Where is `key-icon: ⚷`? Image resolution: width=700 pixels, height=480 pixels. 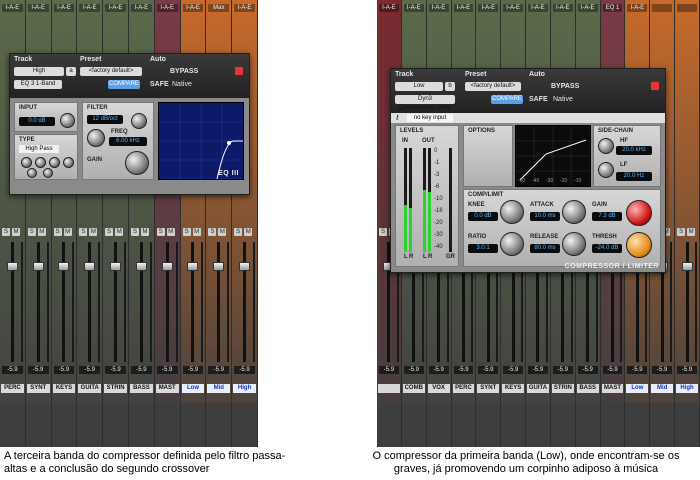
key-icon: ⚷ is located at coordinates (397, 117).